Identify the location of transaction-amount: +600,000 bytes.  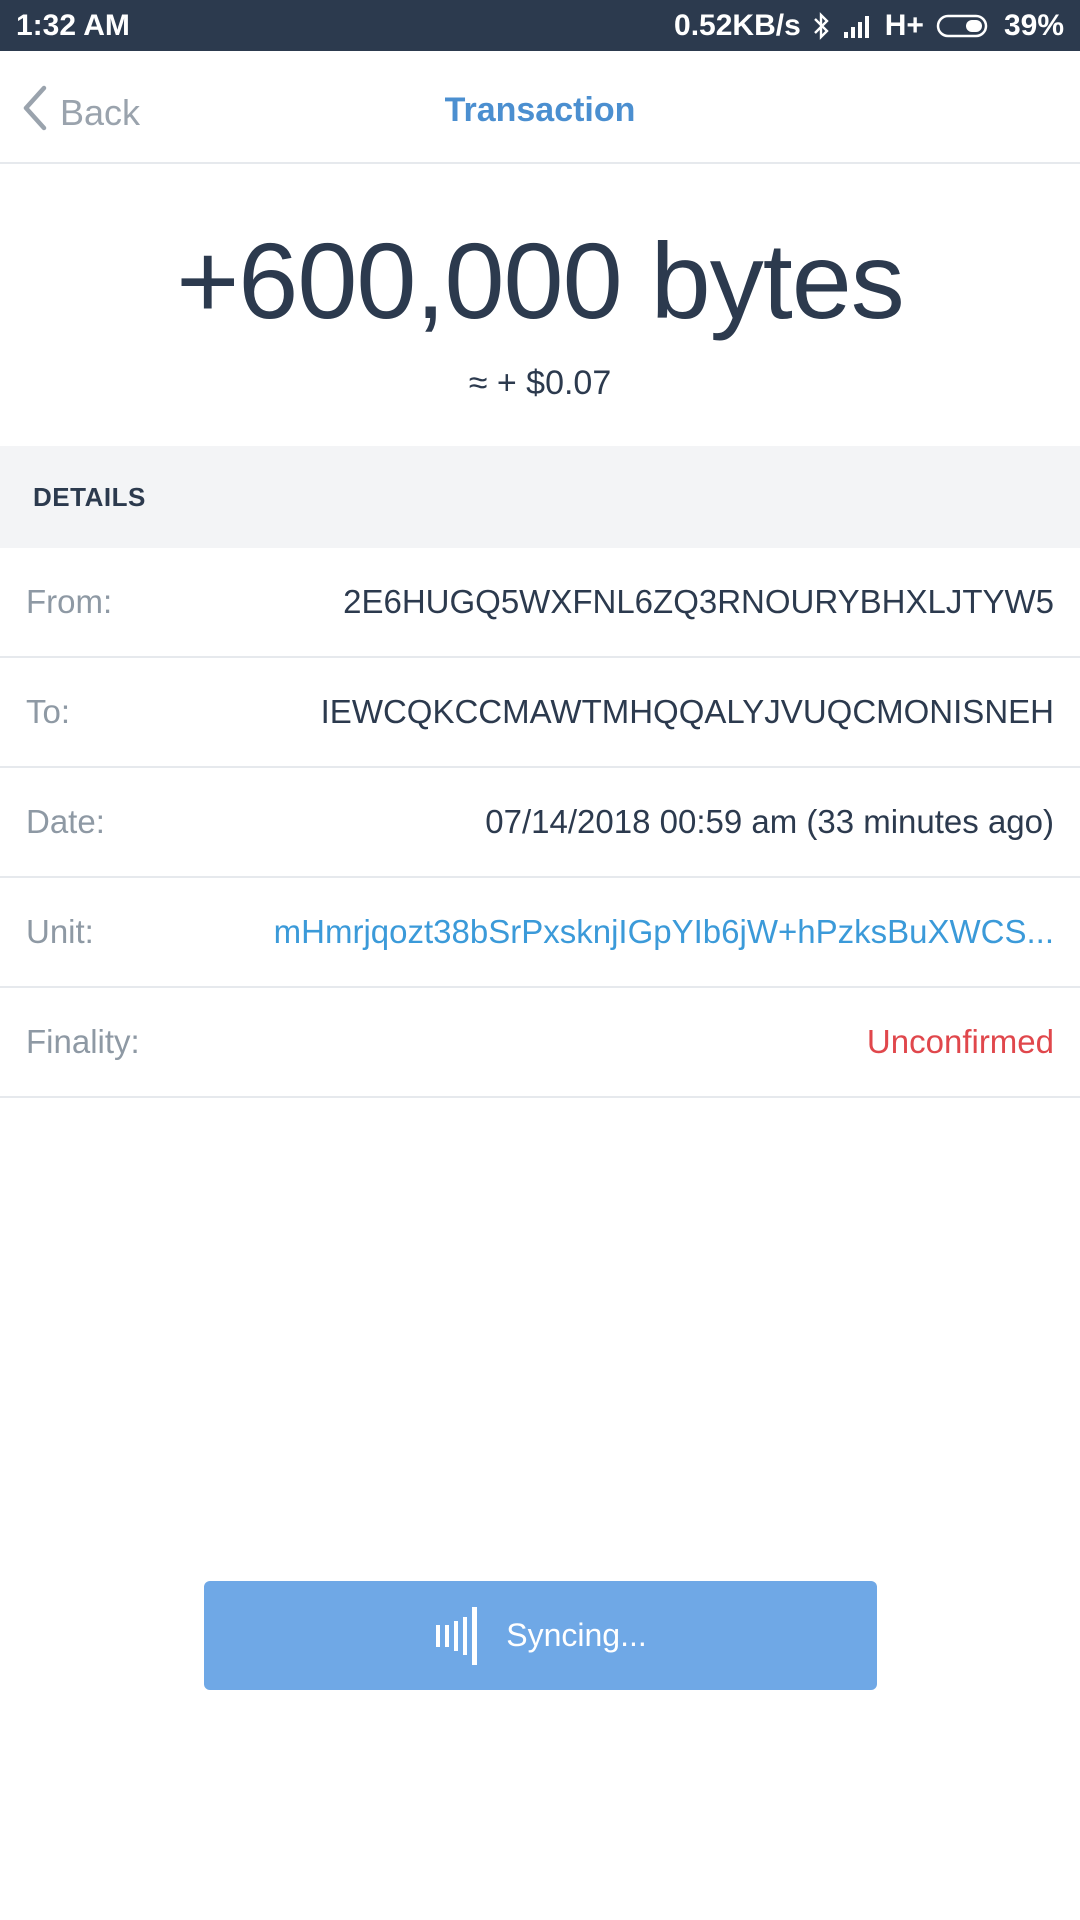
(540, 280).